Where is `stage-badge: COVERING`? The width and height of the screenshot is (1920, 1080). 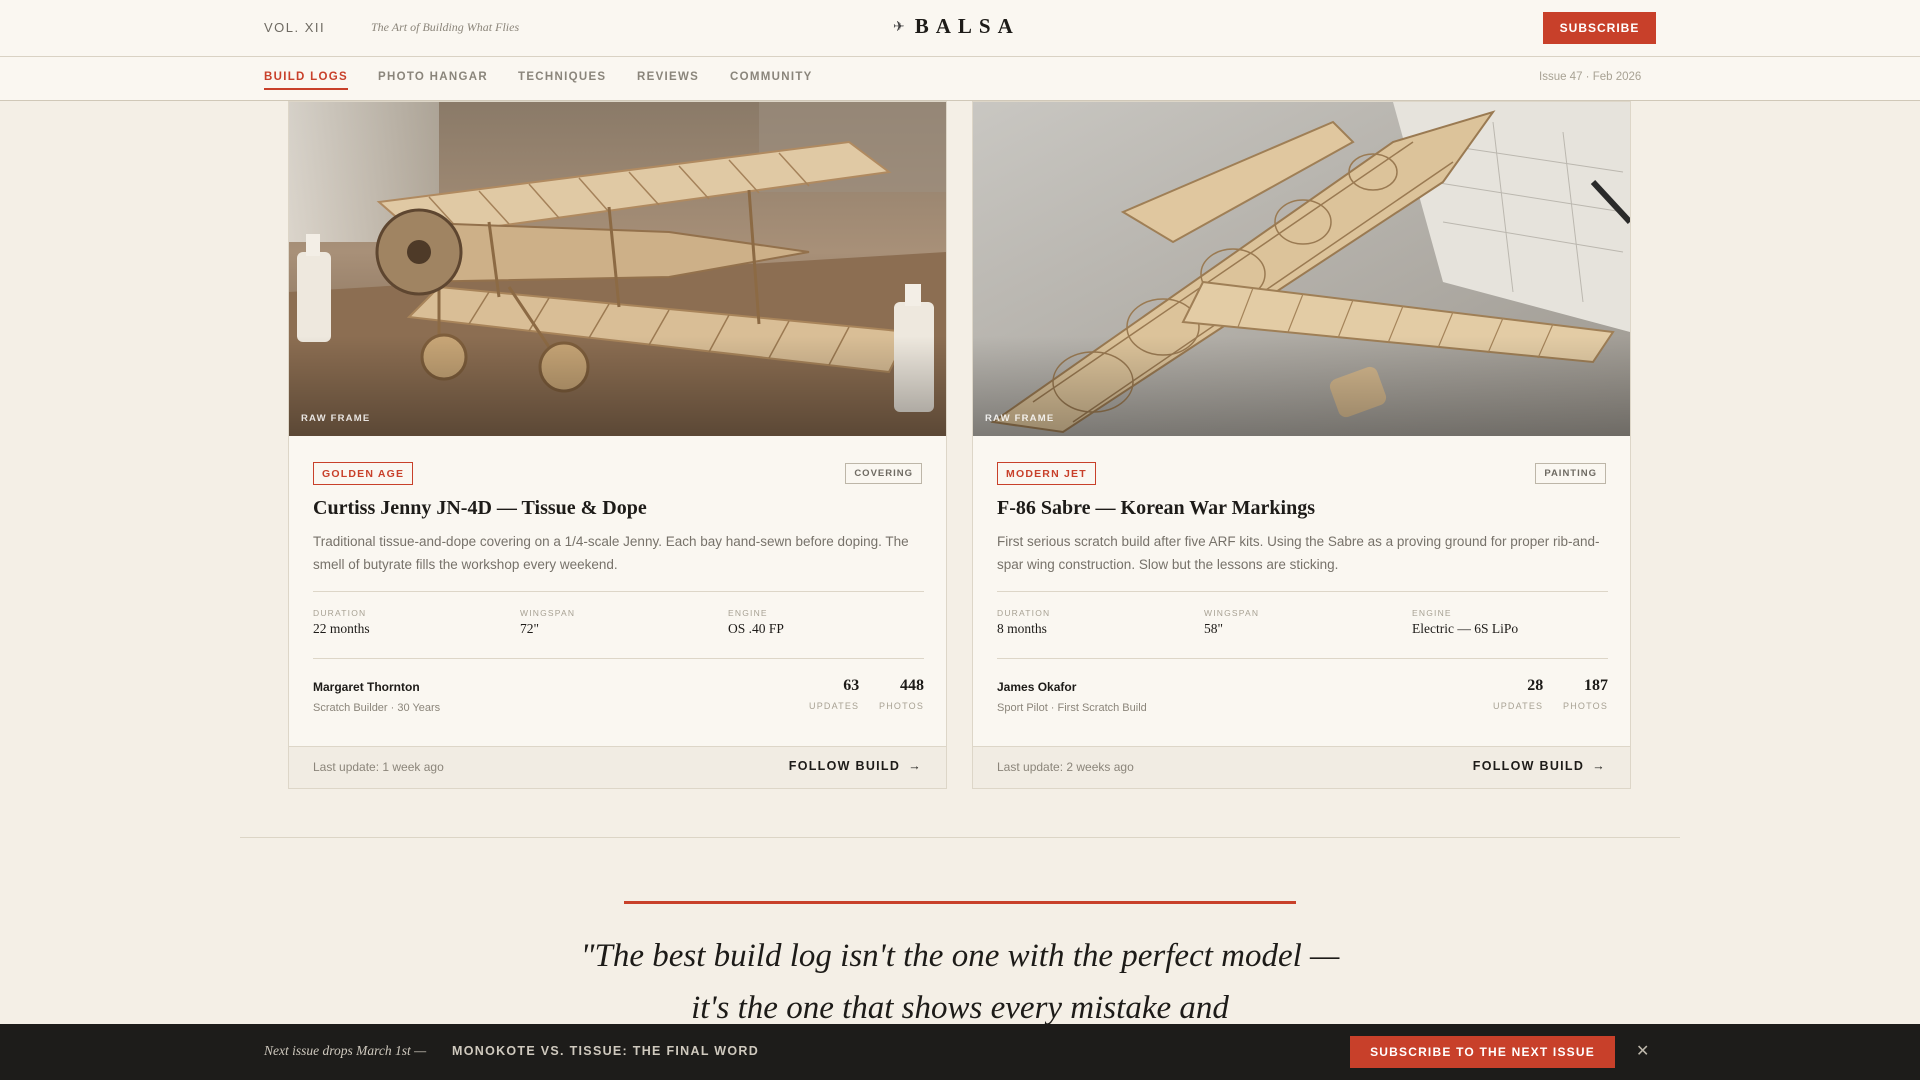 stage-badge: COVERING is located at coordinates (883, 473).